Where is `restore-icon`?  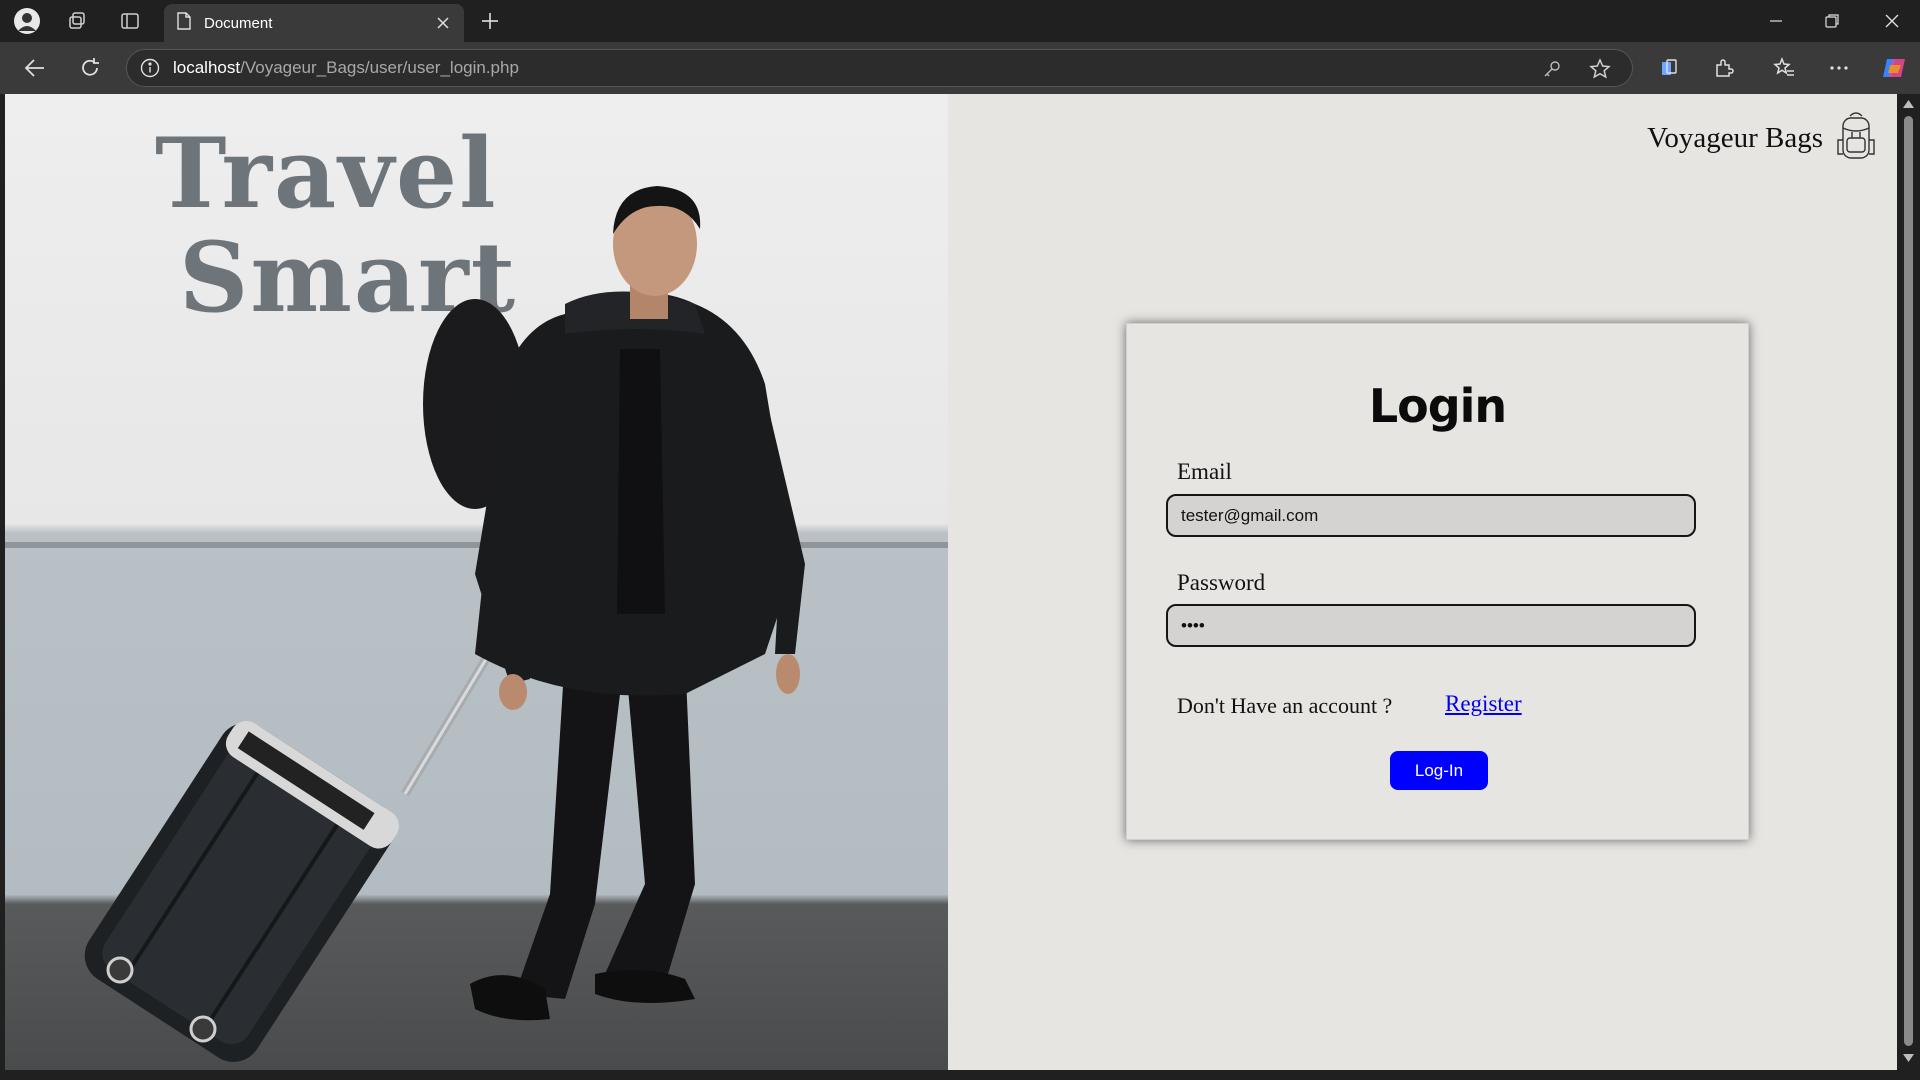
restore-icon is located at coordinates (1832, 21).